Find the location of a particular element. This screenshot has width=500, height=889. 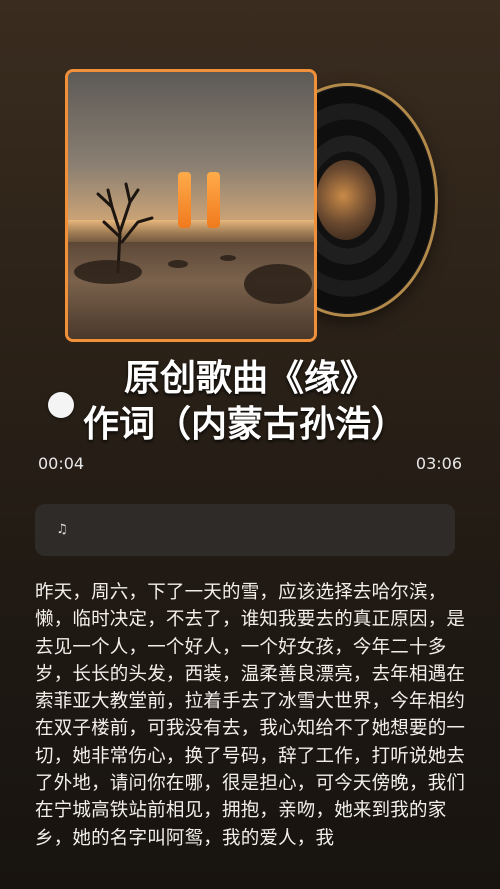

total-time: 03:06 is located at coordinates (438, 463).